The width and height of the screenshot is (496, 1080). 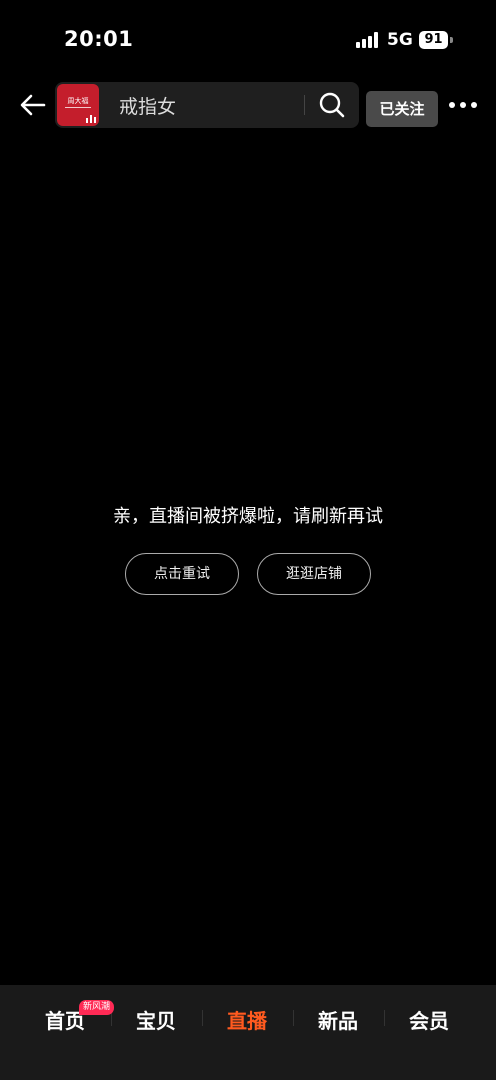 What do you see at coordinates (97, 1007) in the screenshot?
I see `home-tab-badge: 新风潮` at bounding box center [97, 1007].